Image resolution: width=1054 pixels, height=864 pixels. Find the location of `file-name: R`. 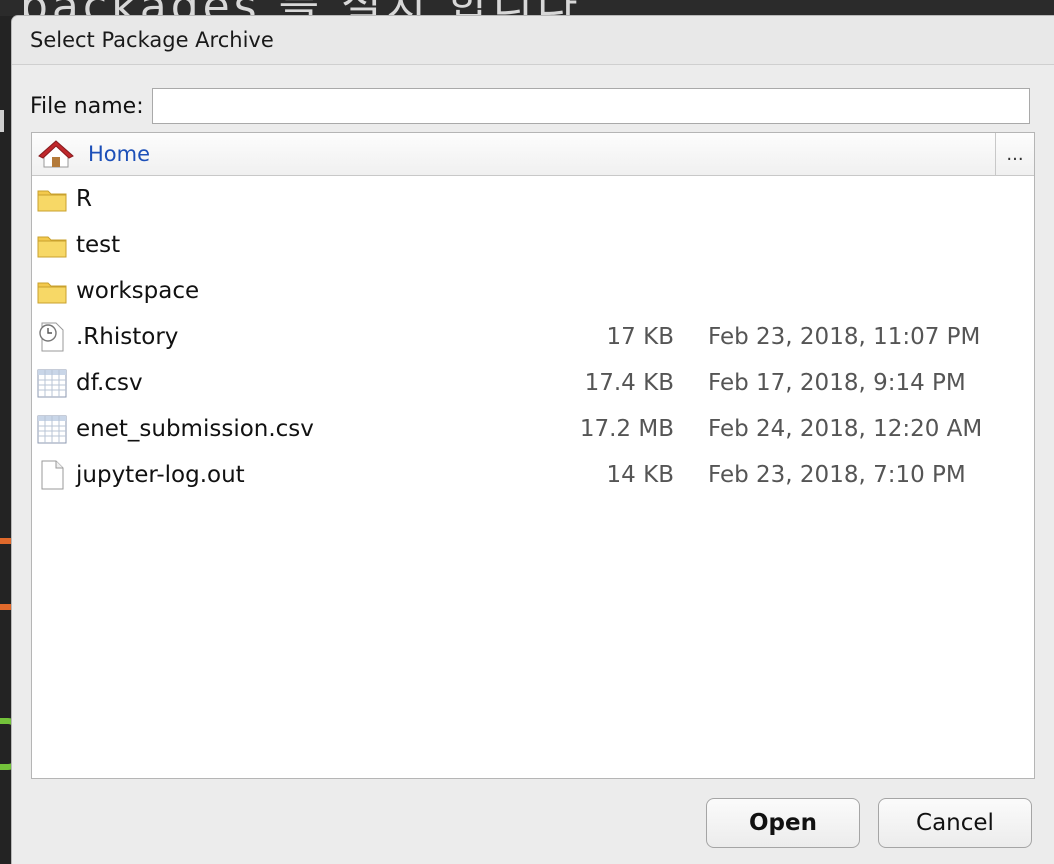

file-name: R is located at coordinates (84, 199).